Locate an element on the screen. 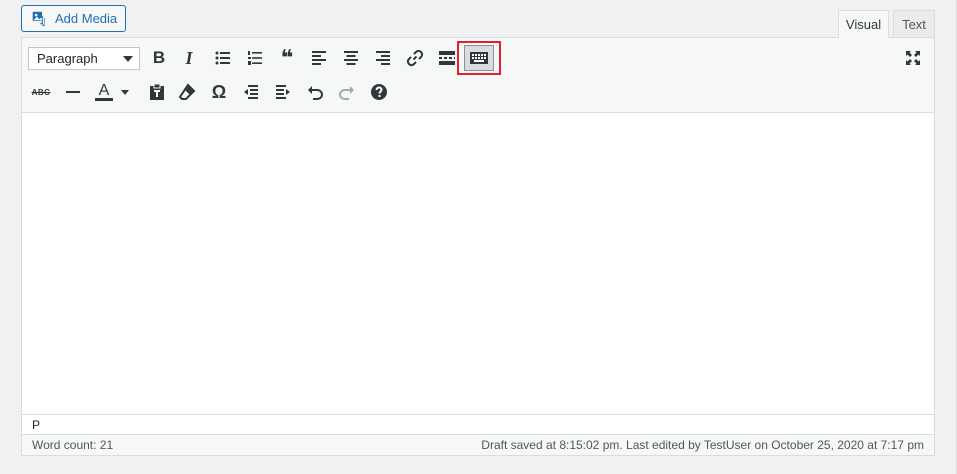 The image size is (957, 474). color-swatch is located at coordinates (104, 99).